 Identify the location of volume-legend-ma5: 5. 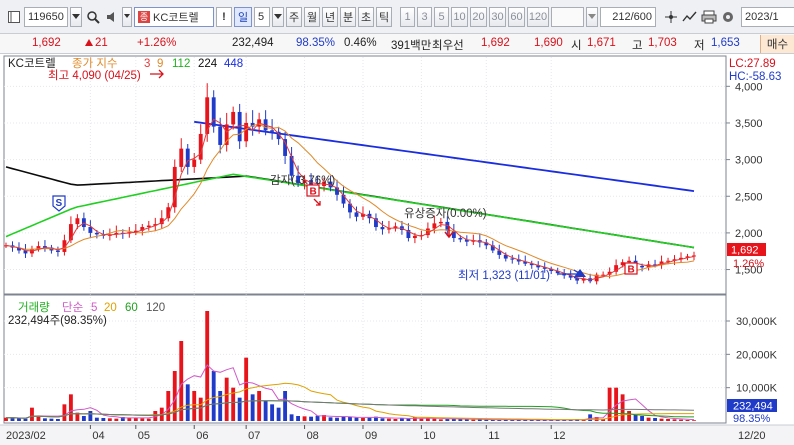
(94, 308).